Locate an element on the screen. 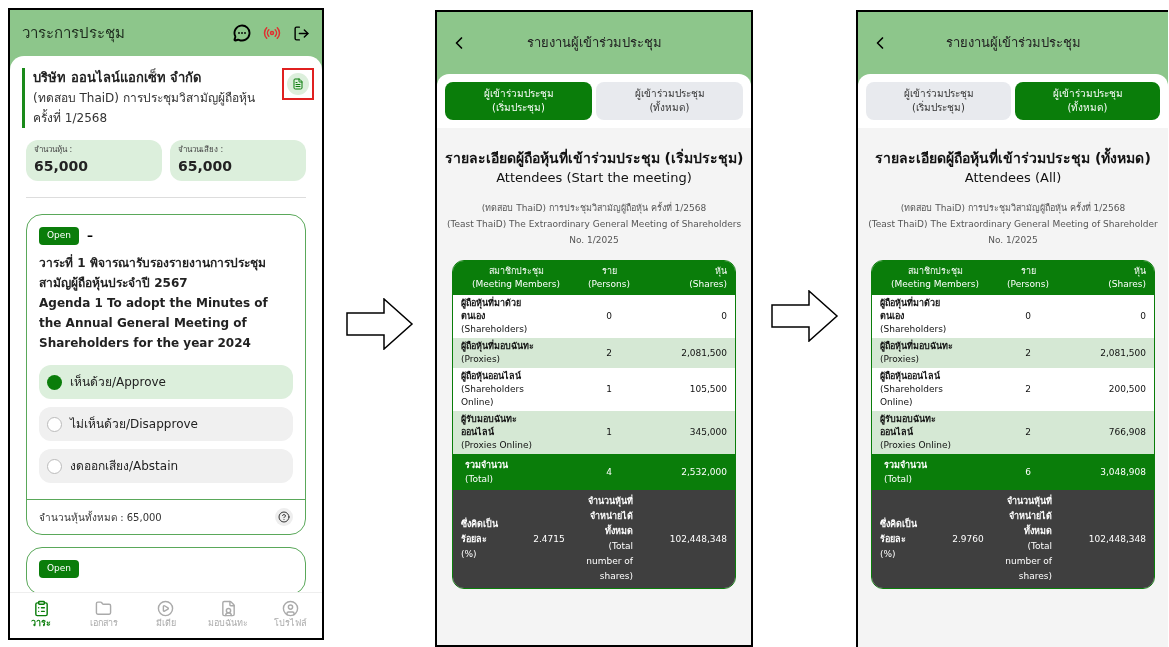  shares-cell-text: 345,000 is located at coordinates (707, 432).